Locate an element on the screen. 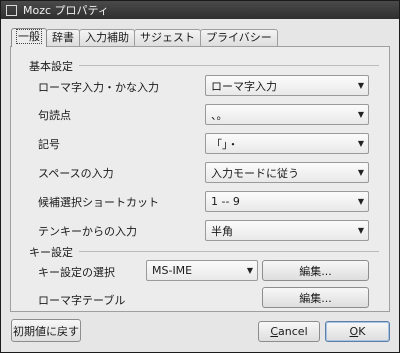  tab-input-assist: 入力補助 is located at coordinates (107, 38).